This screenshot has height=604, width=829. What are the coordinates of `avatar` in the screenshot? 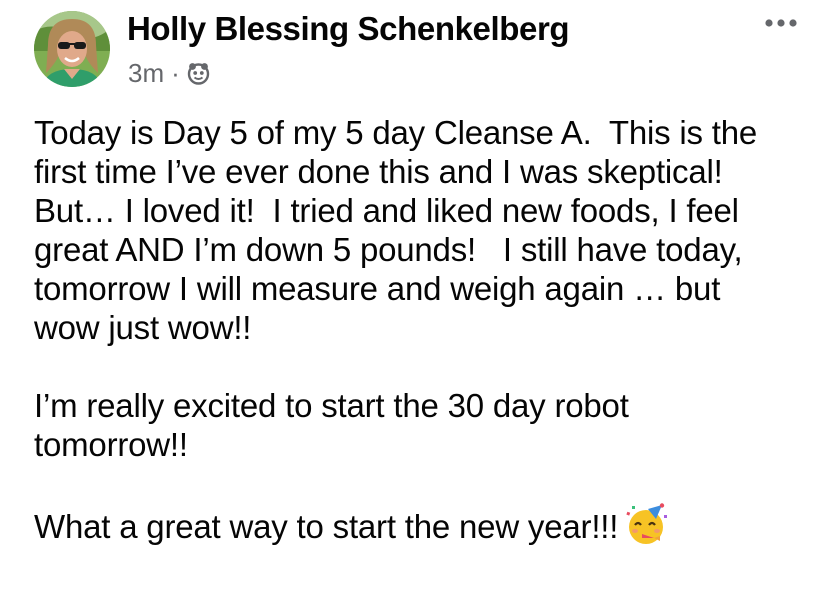 It's located at (72, 49).